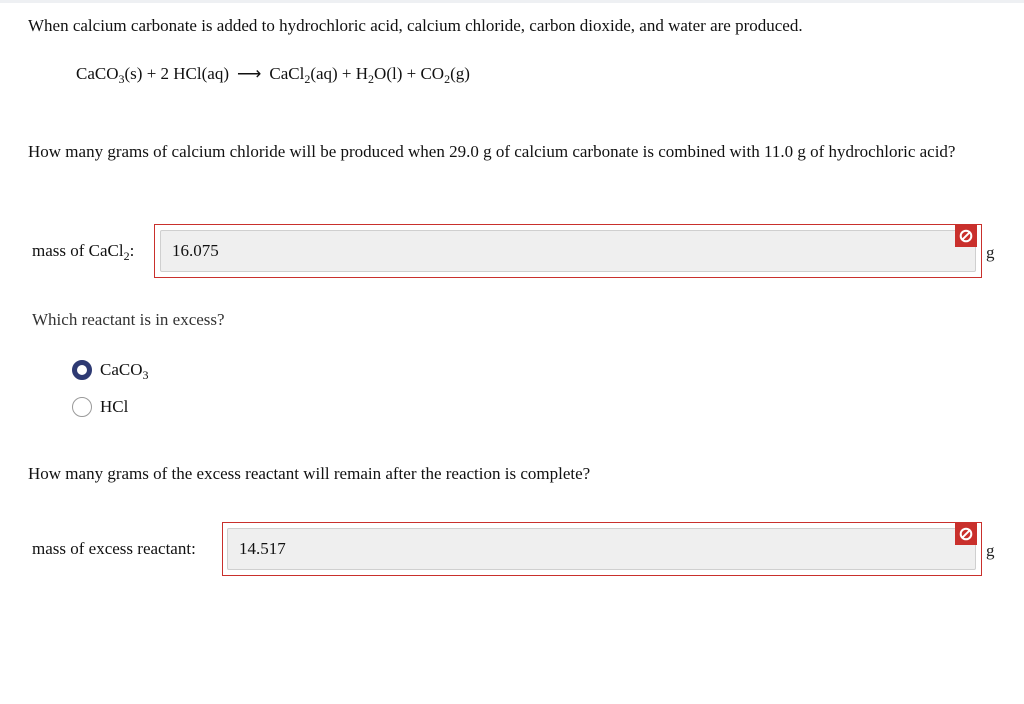 The height and width of the screenshot is (704, 1024). I want to click on answer-1-unit: g, so click(990, 252).